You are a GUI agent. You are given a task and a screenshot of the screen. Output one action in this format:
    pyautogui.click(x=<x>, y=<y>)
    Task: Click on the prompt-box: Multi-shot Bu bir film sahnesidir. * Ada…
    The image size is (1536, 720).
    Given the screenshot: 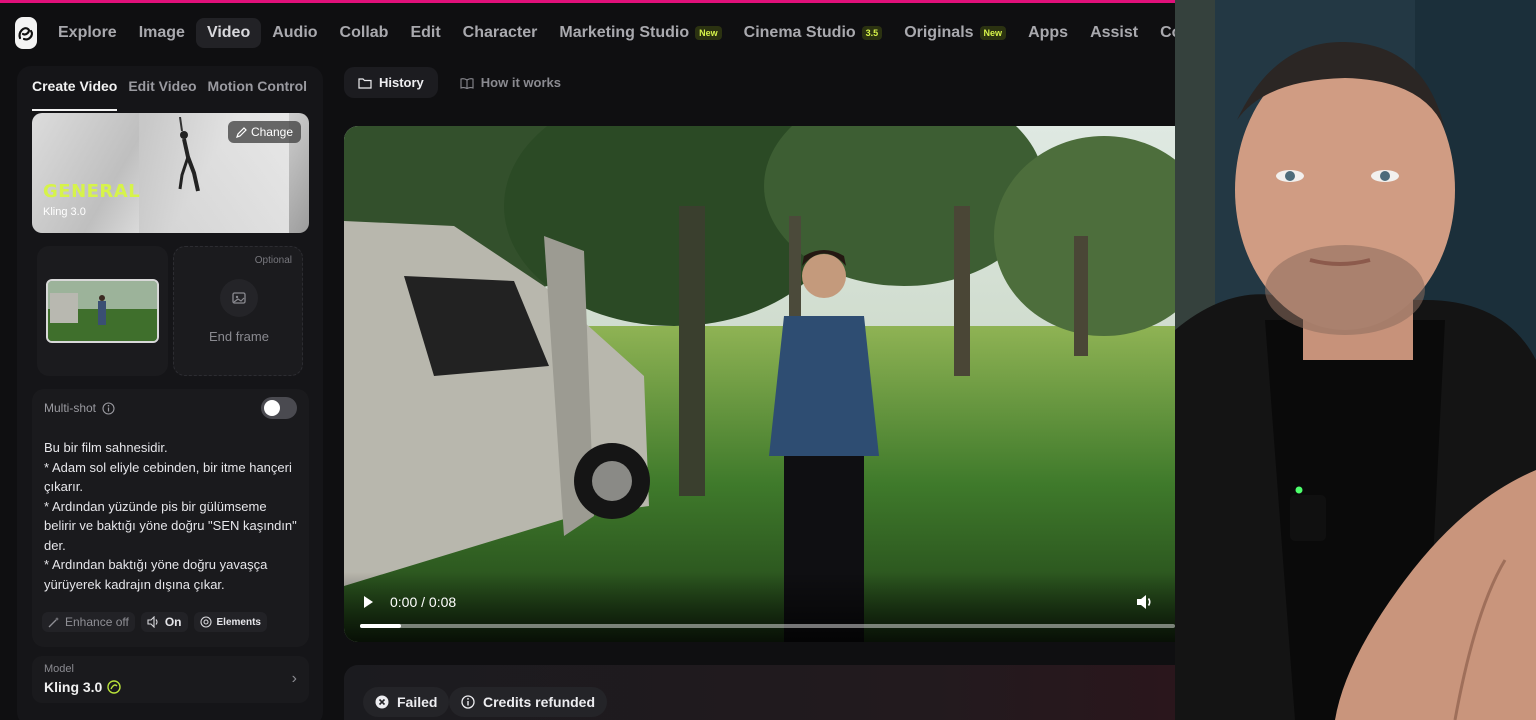 What is the action you would take?
    pyautogui.click(x=170, y=518)
    